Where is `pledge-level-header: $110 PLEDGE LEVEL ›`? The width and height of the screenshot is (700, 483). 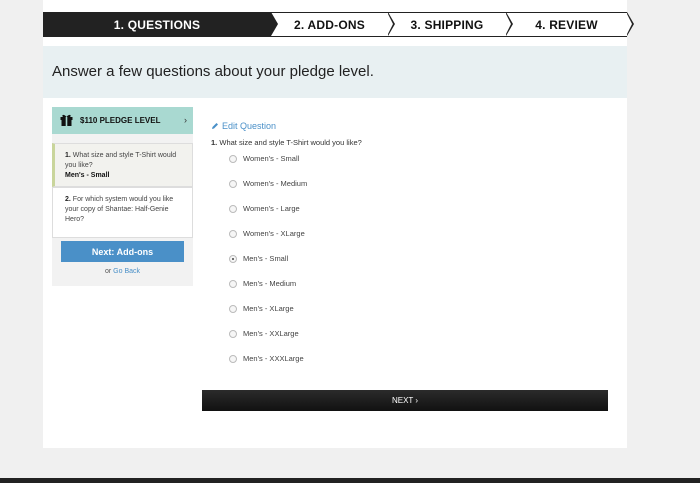
pledge-level-header: $110 PLEDGE LEVEL › is located at coordinates (122, 120).